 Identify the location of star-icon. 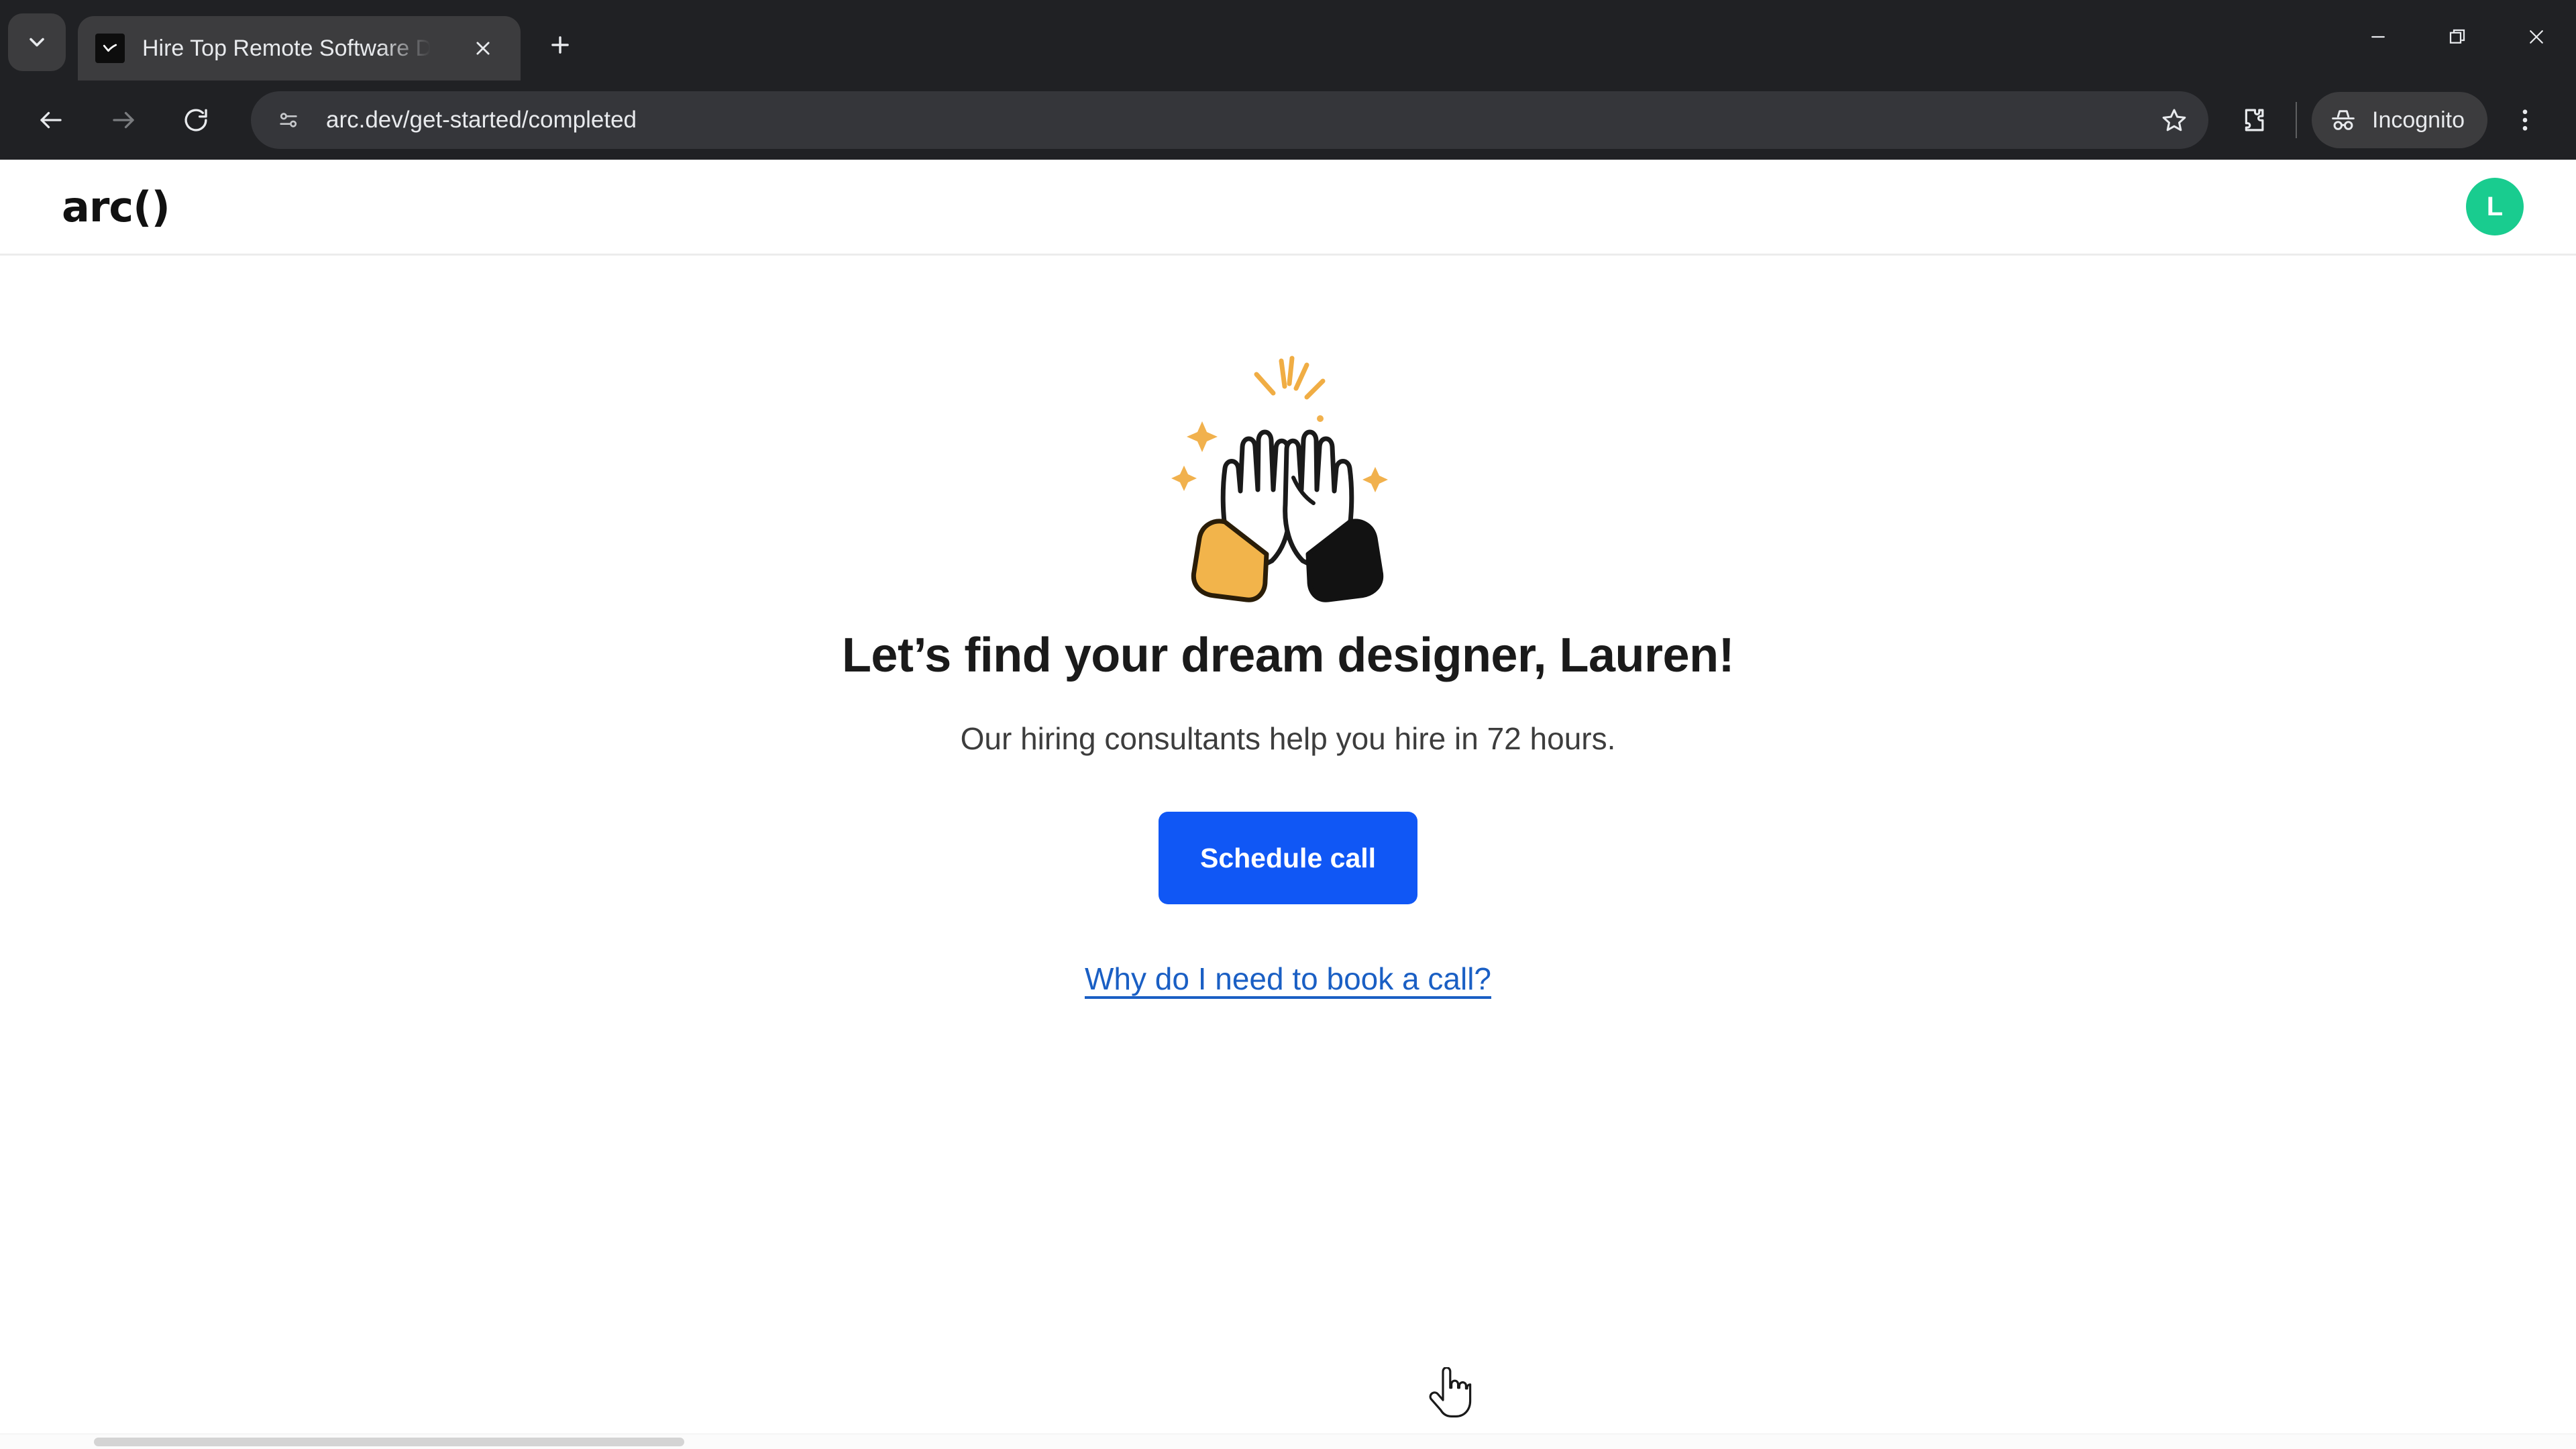
(2174, 120).